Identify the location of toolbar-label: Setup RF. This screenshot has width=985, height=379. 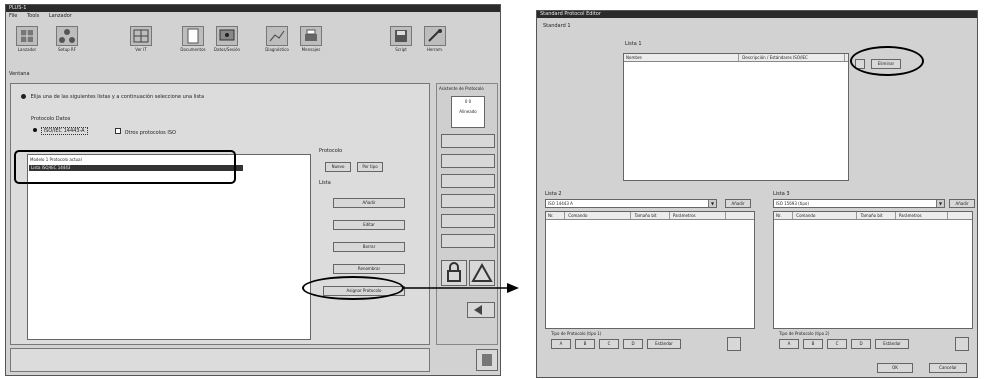
(67, 49).